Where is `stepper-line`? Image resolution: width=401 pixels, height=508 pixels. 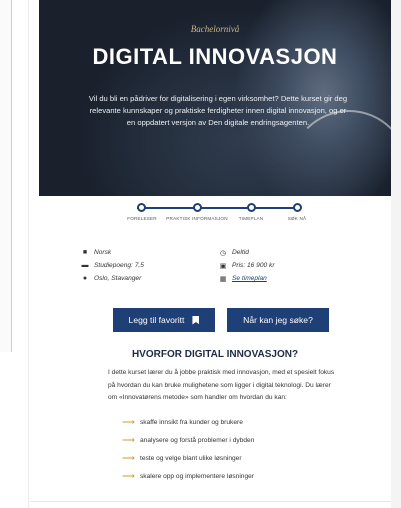 stepper-line is located at coordinates (219, 208).